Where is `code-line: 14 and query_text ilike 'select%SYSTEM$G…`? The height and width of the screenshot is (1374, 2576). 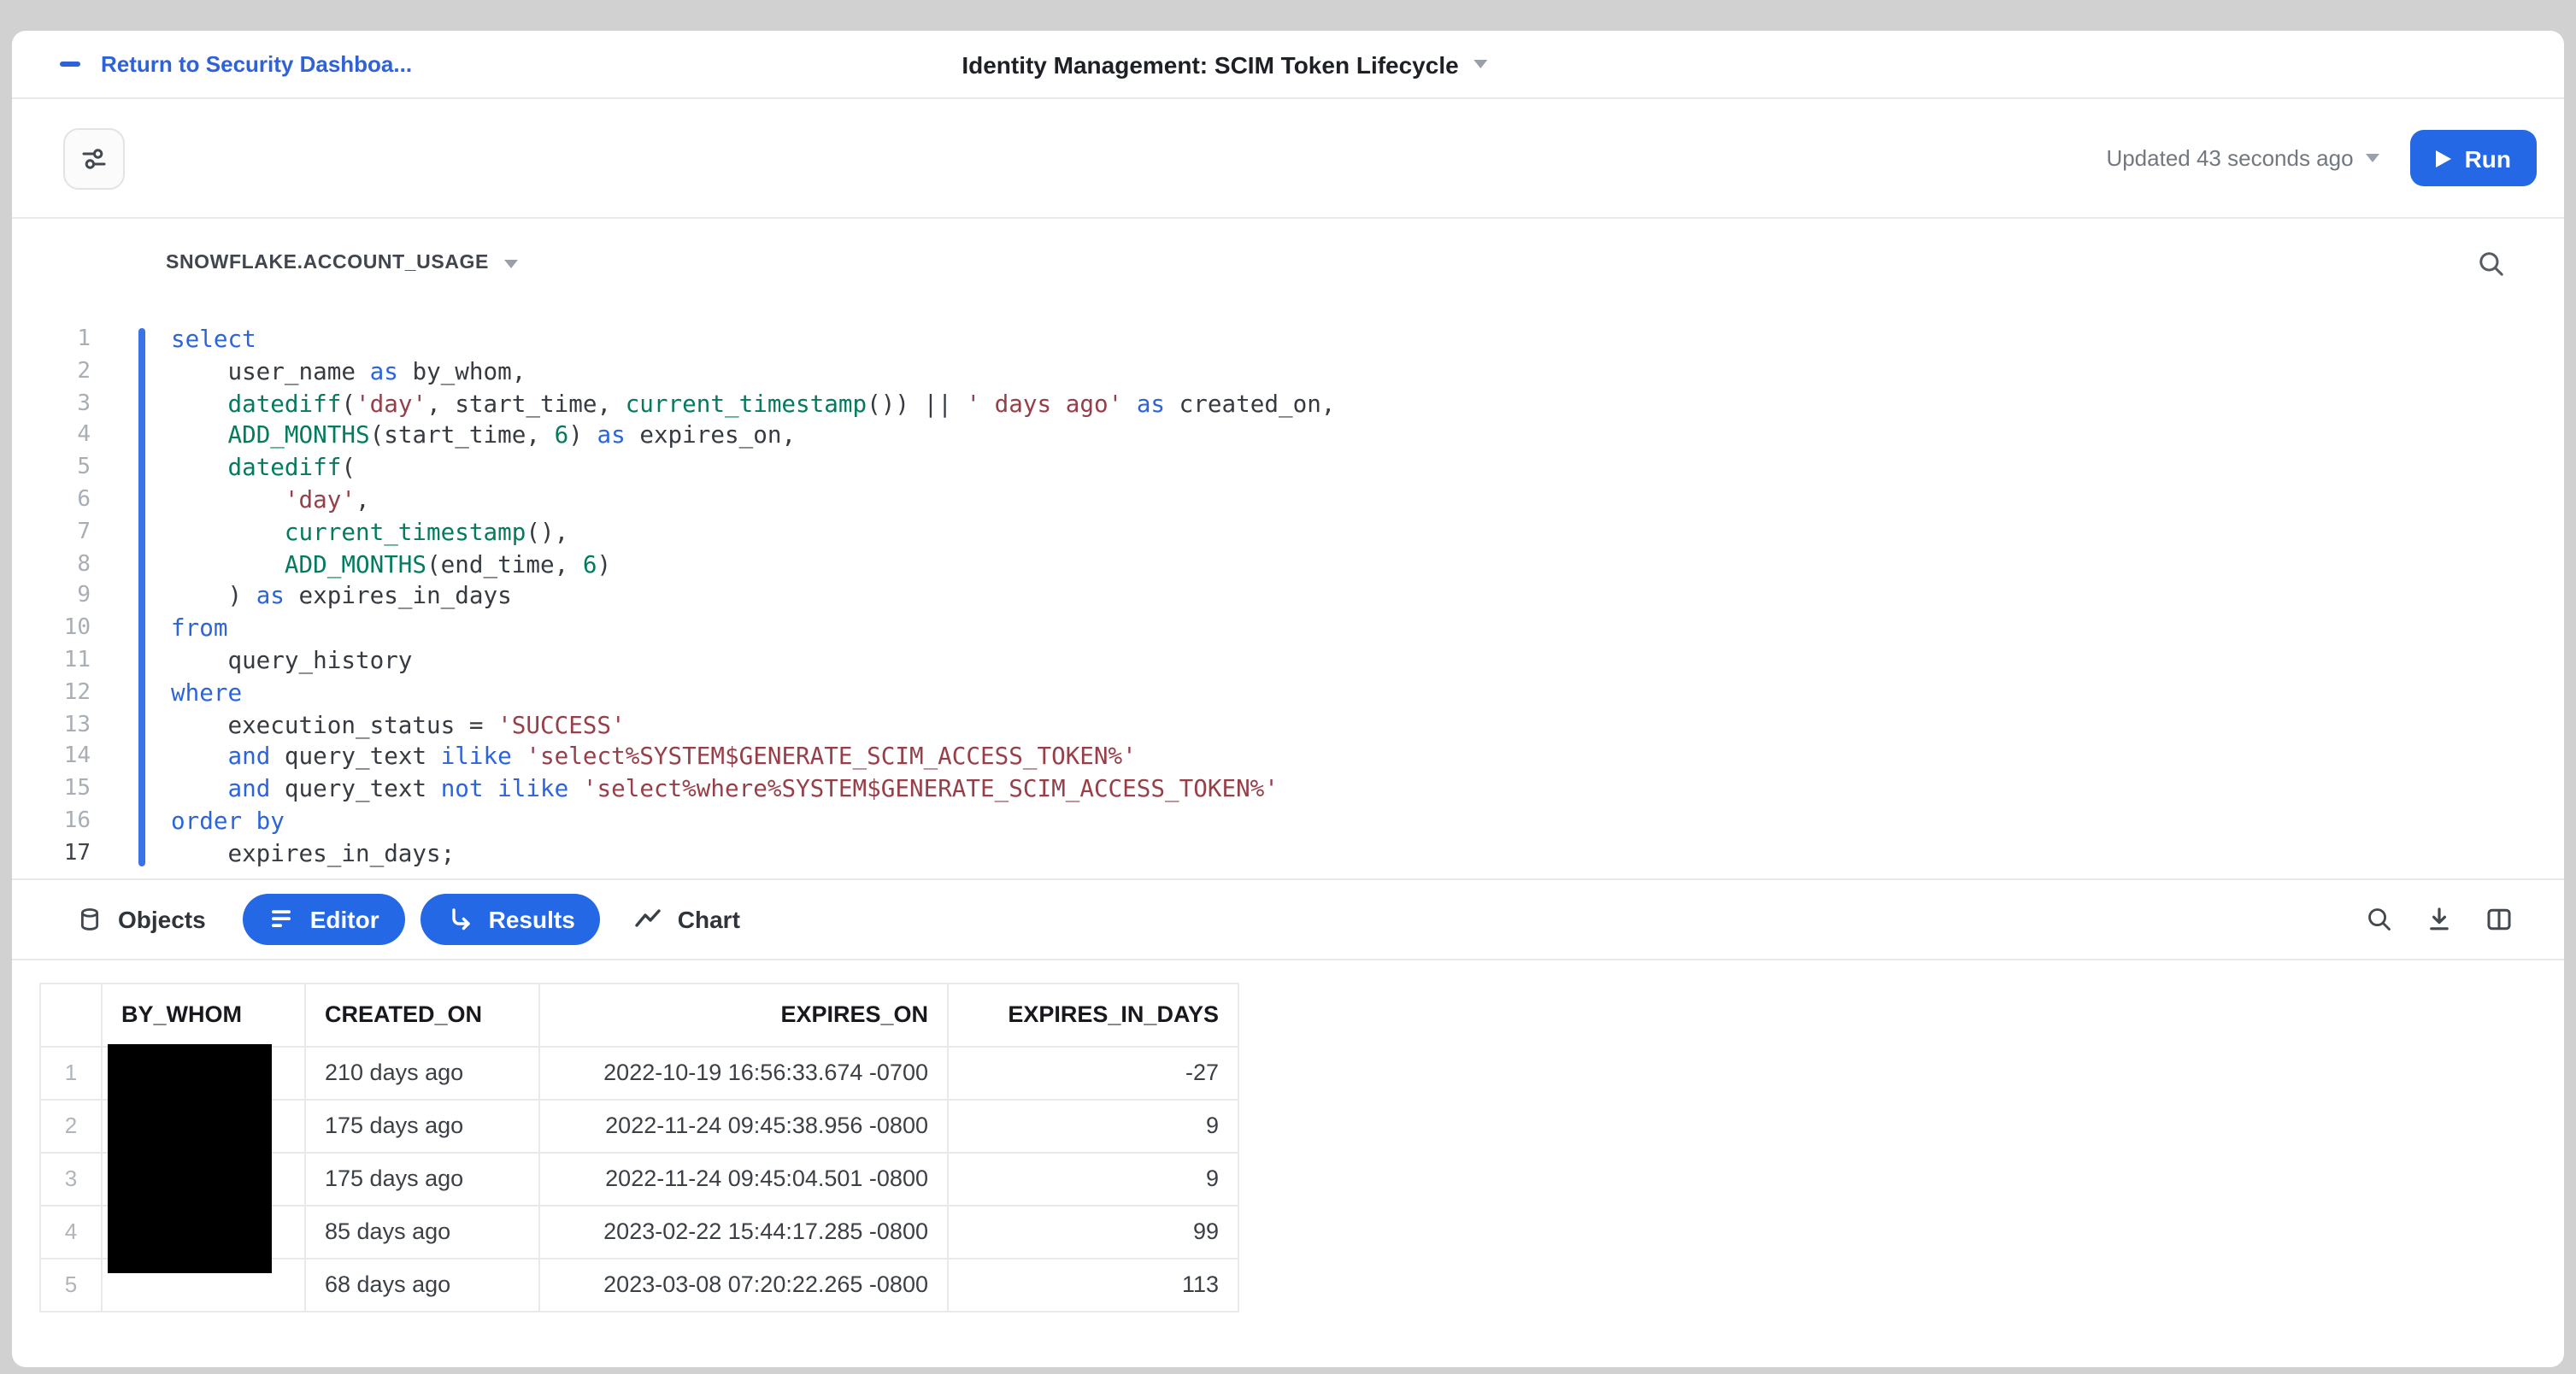 code-line: 14 and query_text ilike 'select%SYSTEM$G… is located at coordinates (1288, 759).